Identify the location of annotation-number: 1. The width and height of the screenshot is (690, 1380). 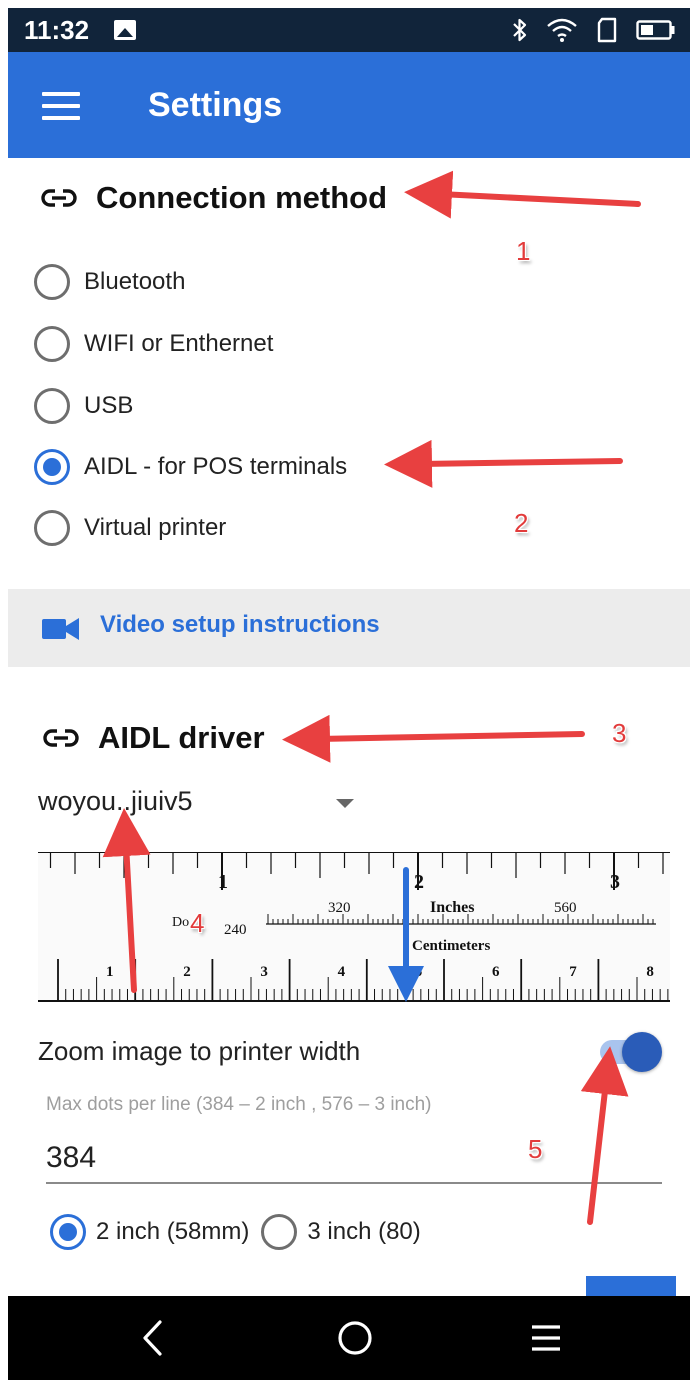
(523, 251).